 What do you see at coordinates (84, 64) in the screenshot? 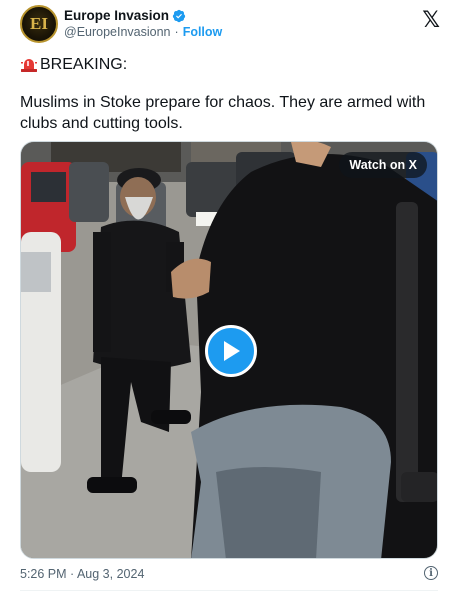
I see `breaking-label: BREAKING:` at bounding box center [84, 64].